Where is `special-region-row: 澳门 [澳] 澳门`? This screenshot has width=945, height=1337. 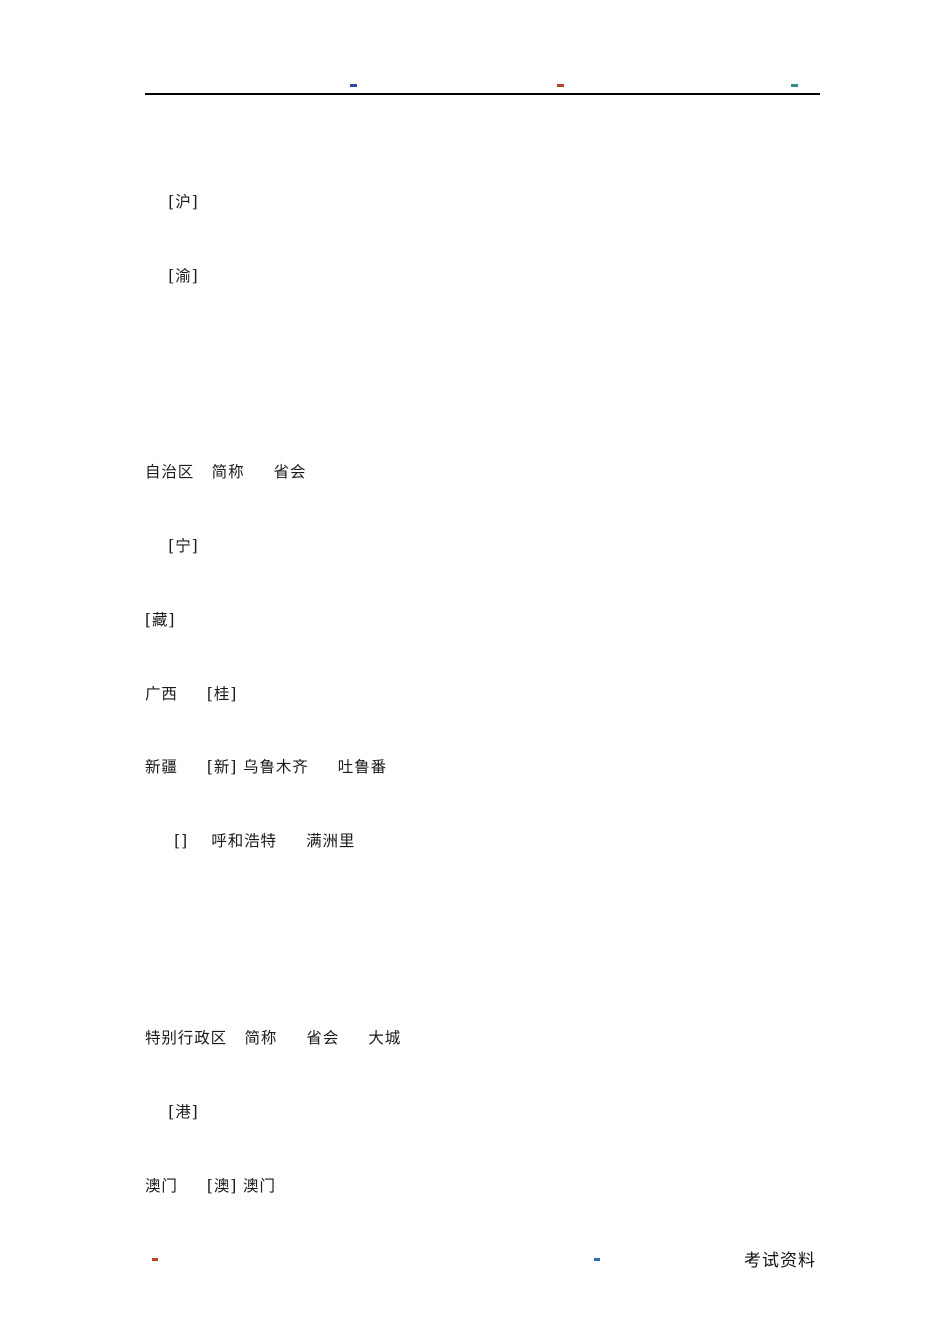 special-region-row: 澳门 [澳] 澳门 is located at coordinates (210, 1185).